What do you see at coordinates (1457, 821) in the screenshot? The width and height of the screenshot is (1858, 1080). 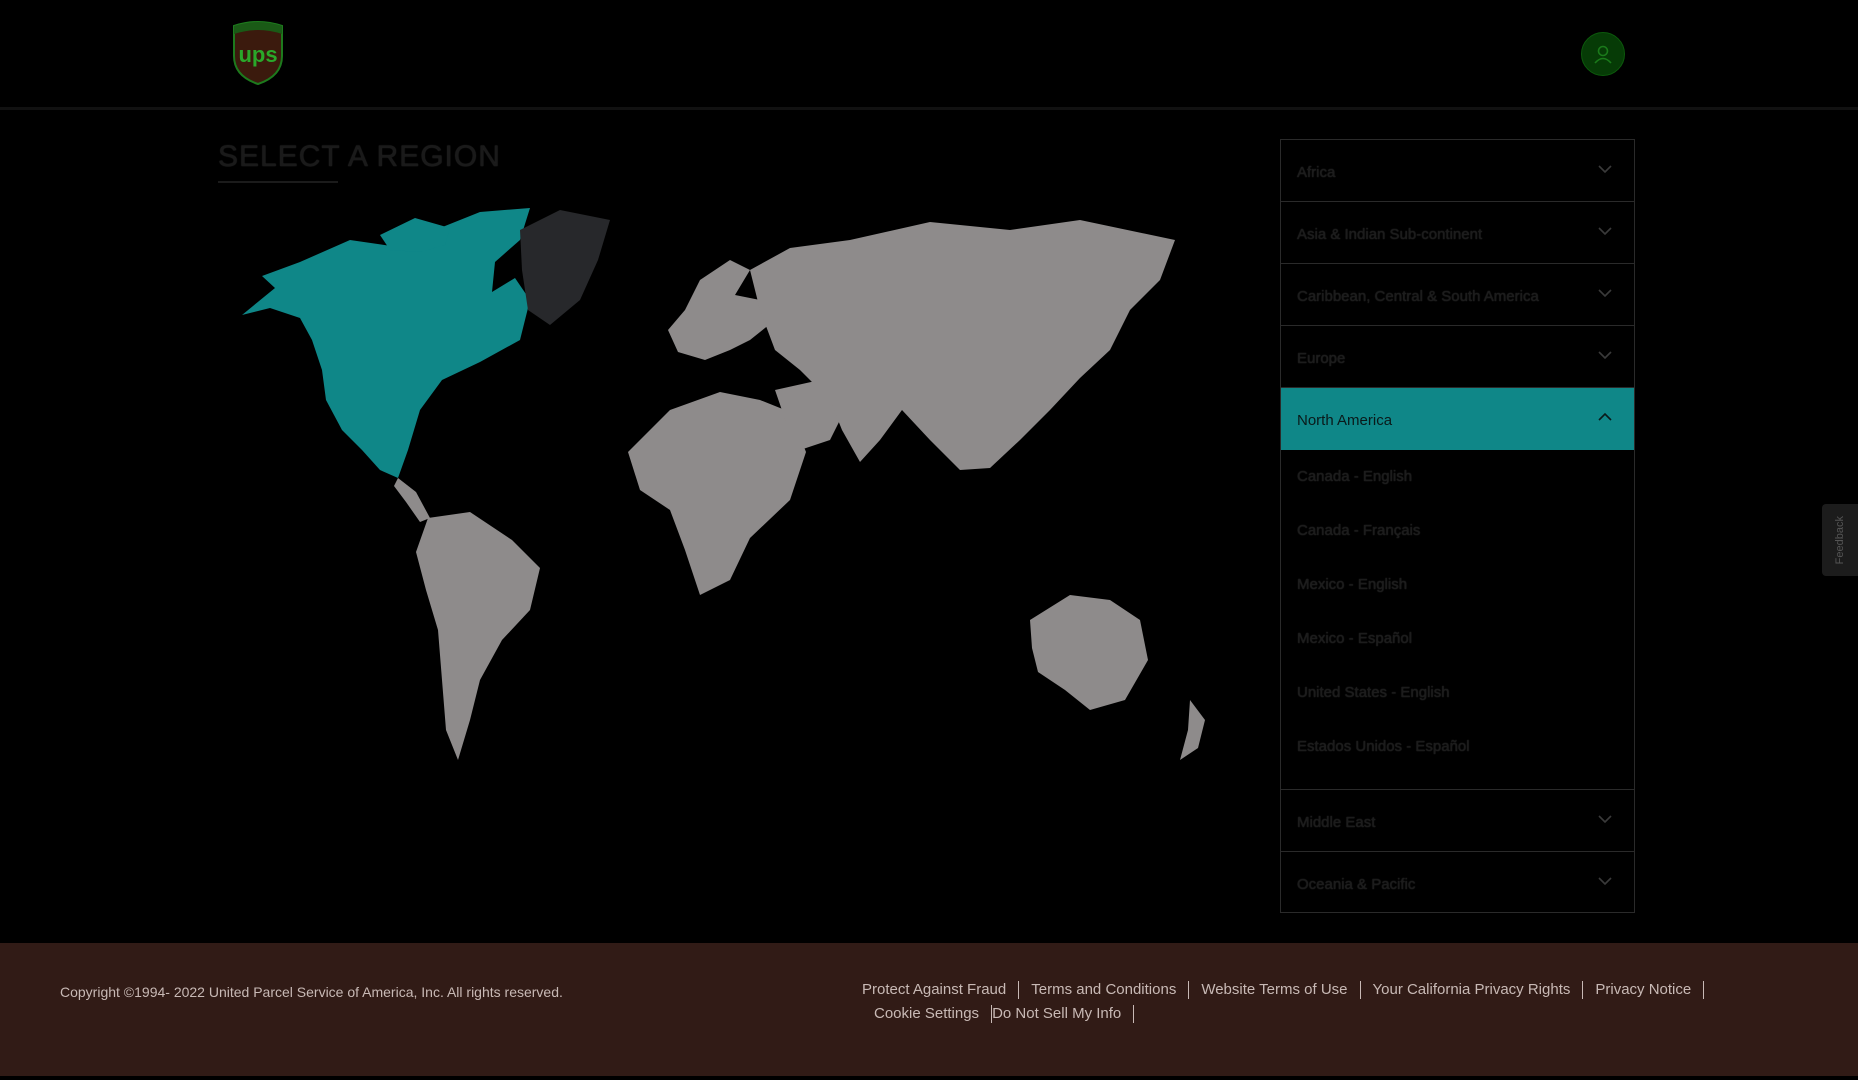 I see `accordion-middle-east: Middle East` at bounding box center [1457, 821].